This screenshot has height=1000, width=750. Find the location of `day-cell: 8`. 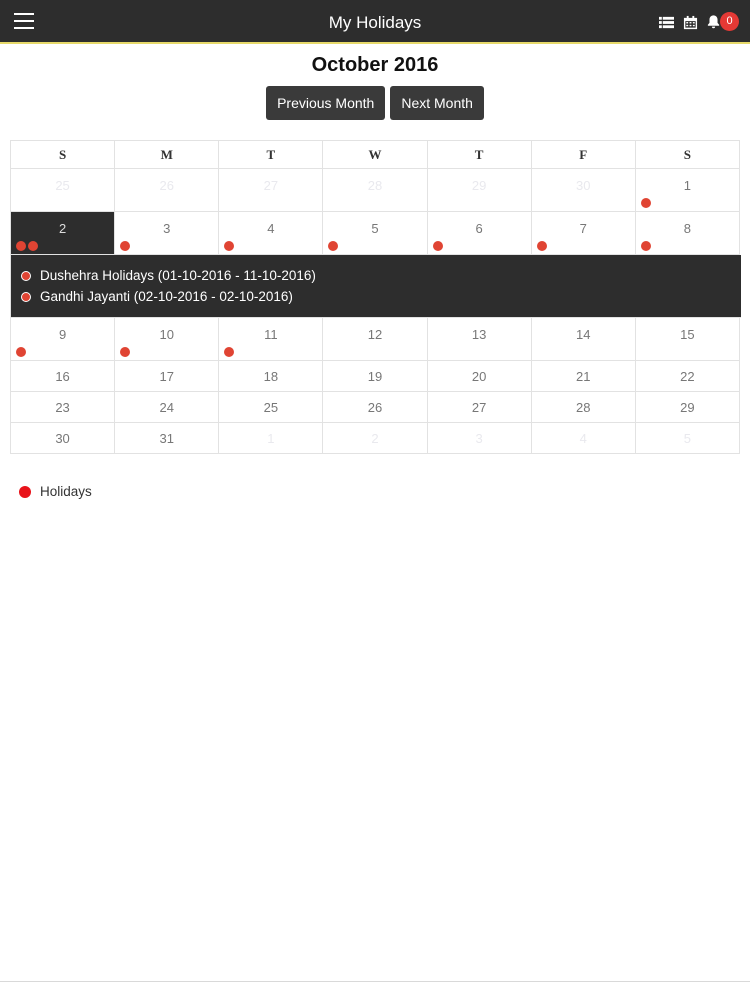

day-cell: 8 is located at coordinates (687, 233).